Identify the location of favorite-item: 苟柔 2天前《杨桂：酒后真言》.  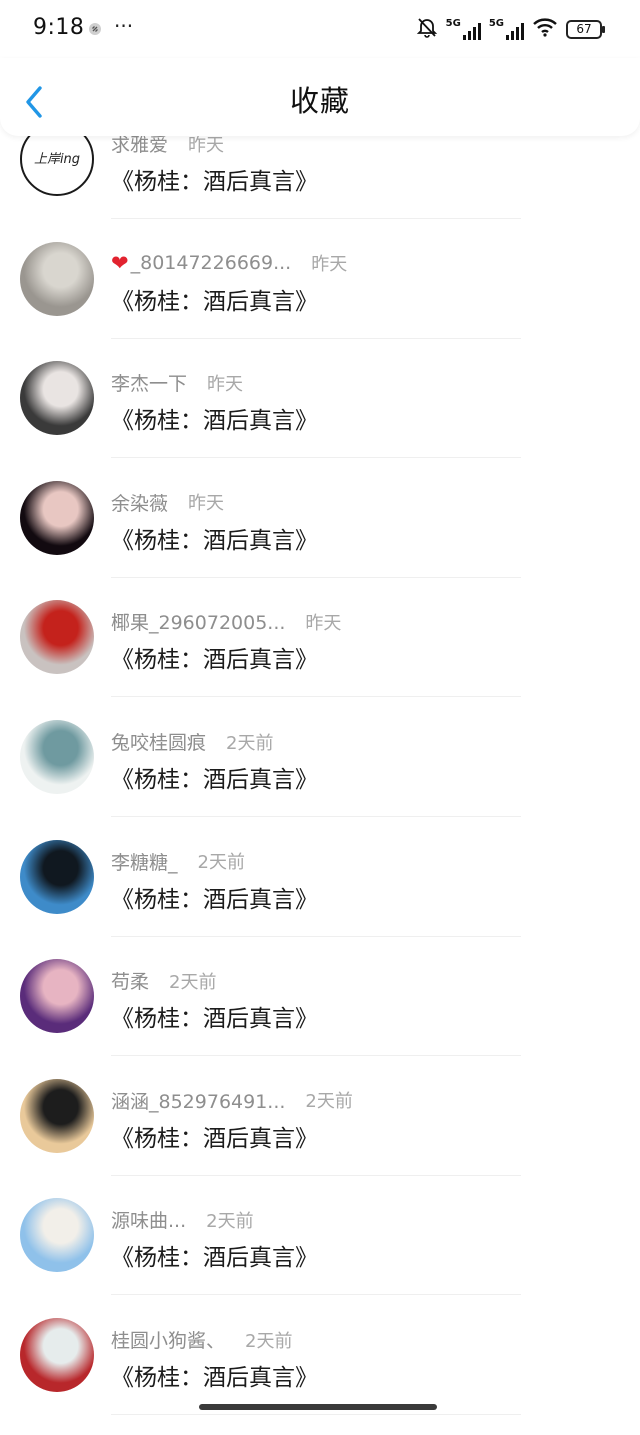
(320, 1016).